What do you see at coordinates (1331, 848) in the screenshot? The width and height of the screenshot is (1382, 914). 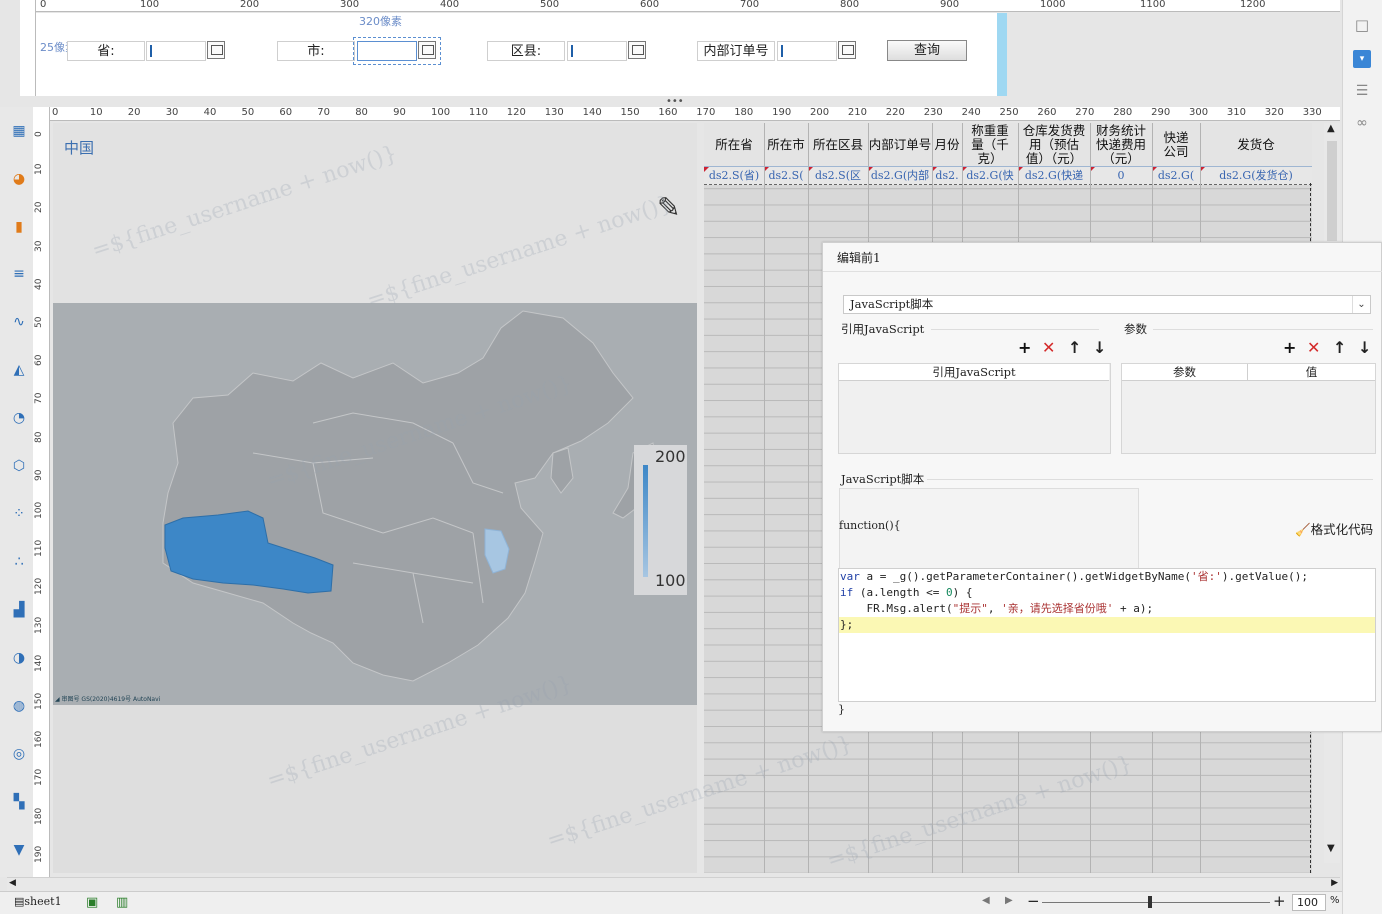 I see `scroll-down-icon: ▼` at bounding box center [1331, 848].